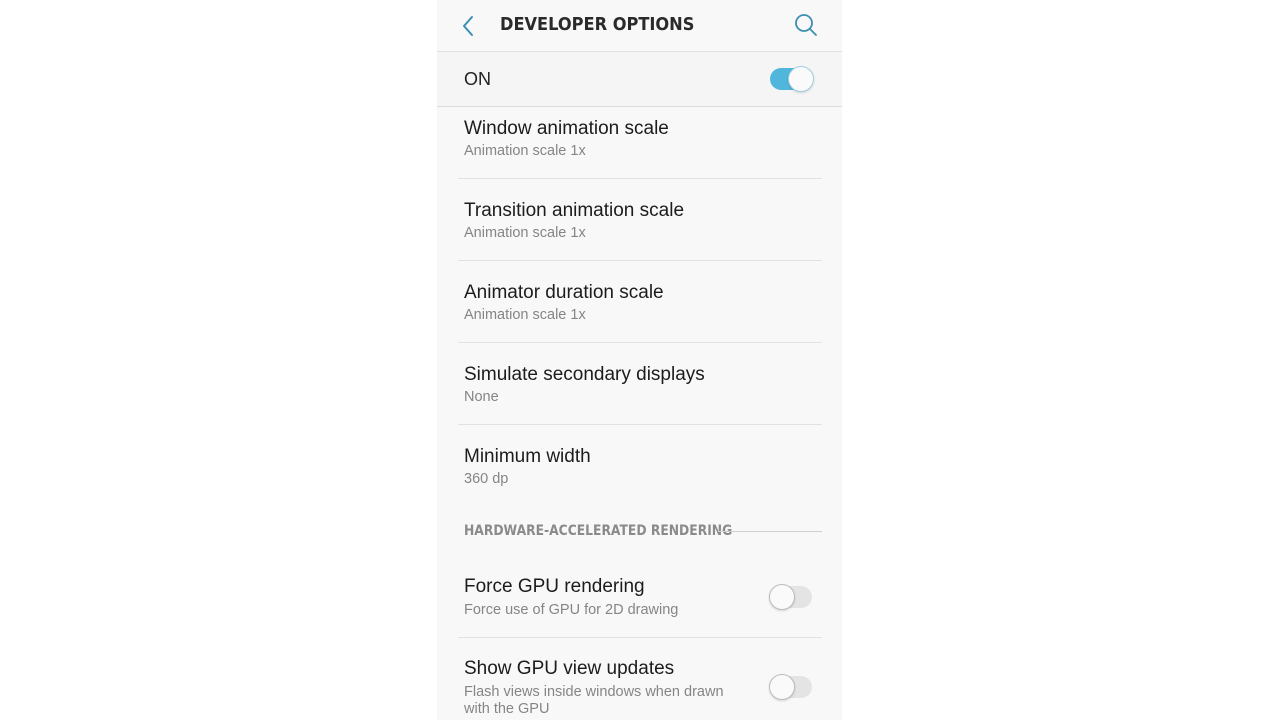  Describe the element at coordinates (477, 79) in the screenshot. I see `master-switch-label: ON` at that location.